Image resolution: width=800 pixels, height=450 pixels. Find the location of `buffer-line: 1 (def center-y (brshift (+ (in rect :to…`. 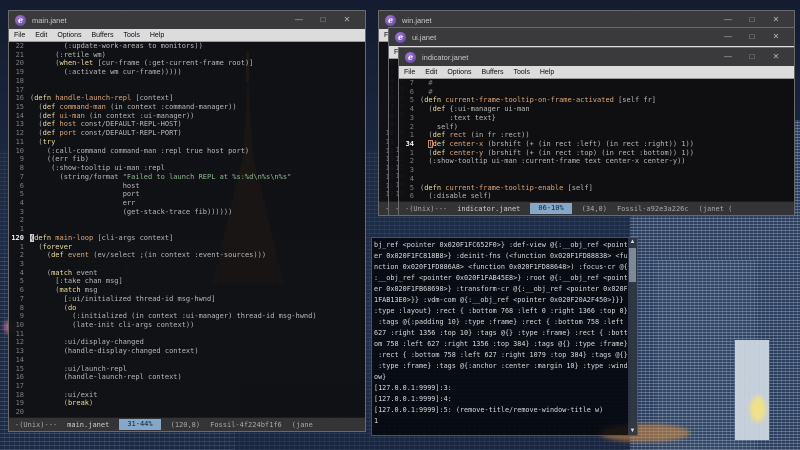

buffer-line: 1 (def center-y (brshift (+ (in rect :to… is located at coordinates (551, 152).